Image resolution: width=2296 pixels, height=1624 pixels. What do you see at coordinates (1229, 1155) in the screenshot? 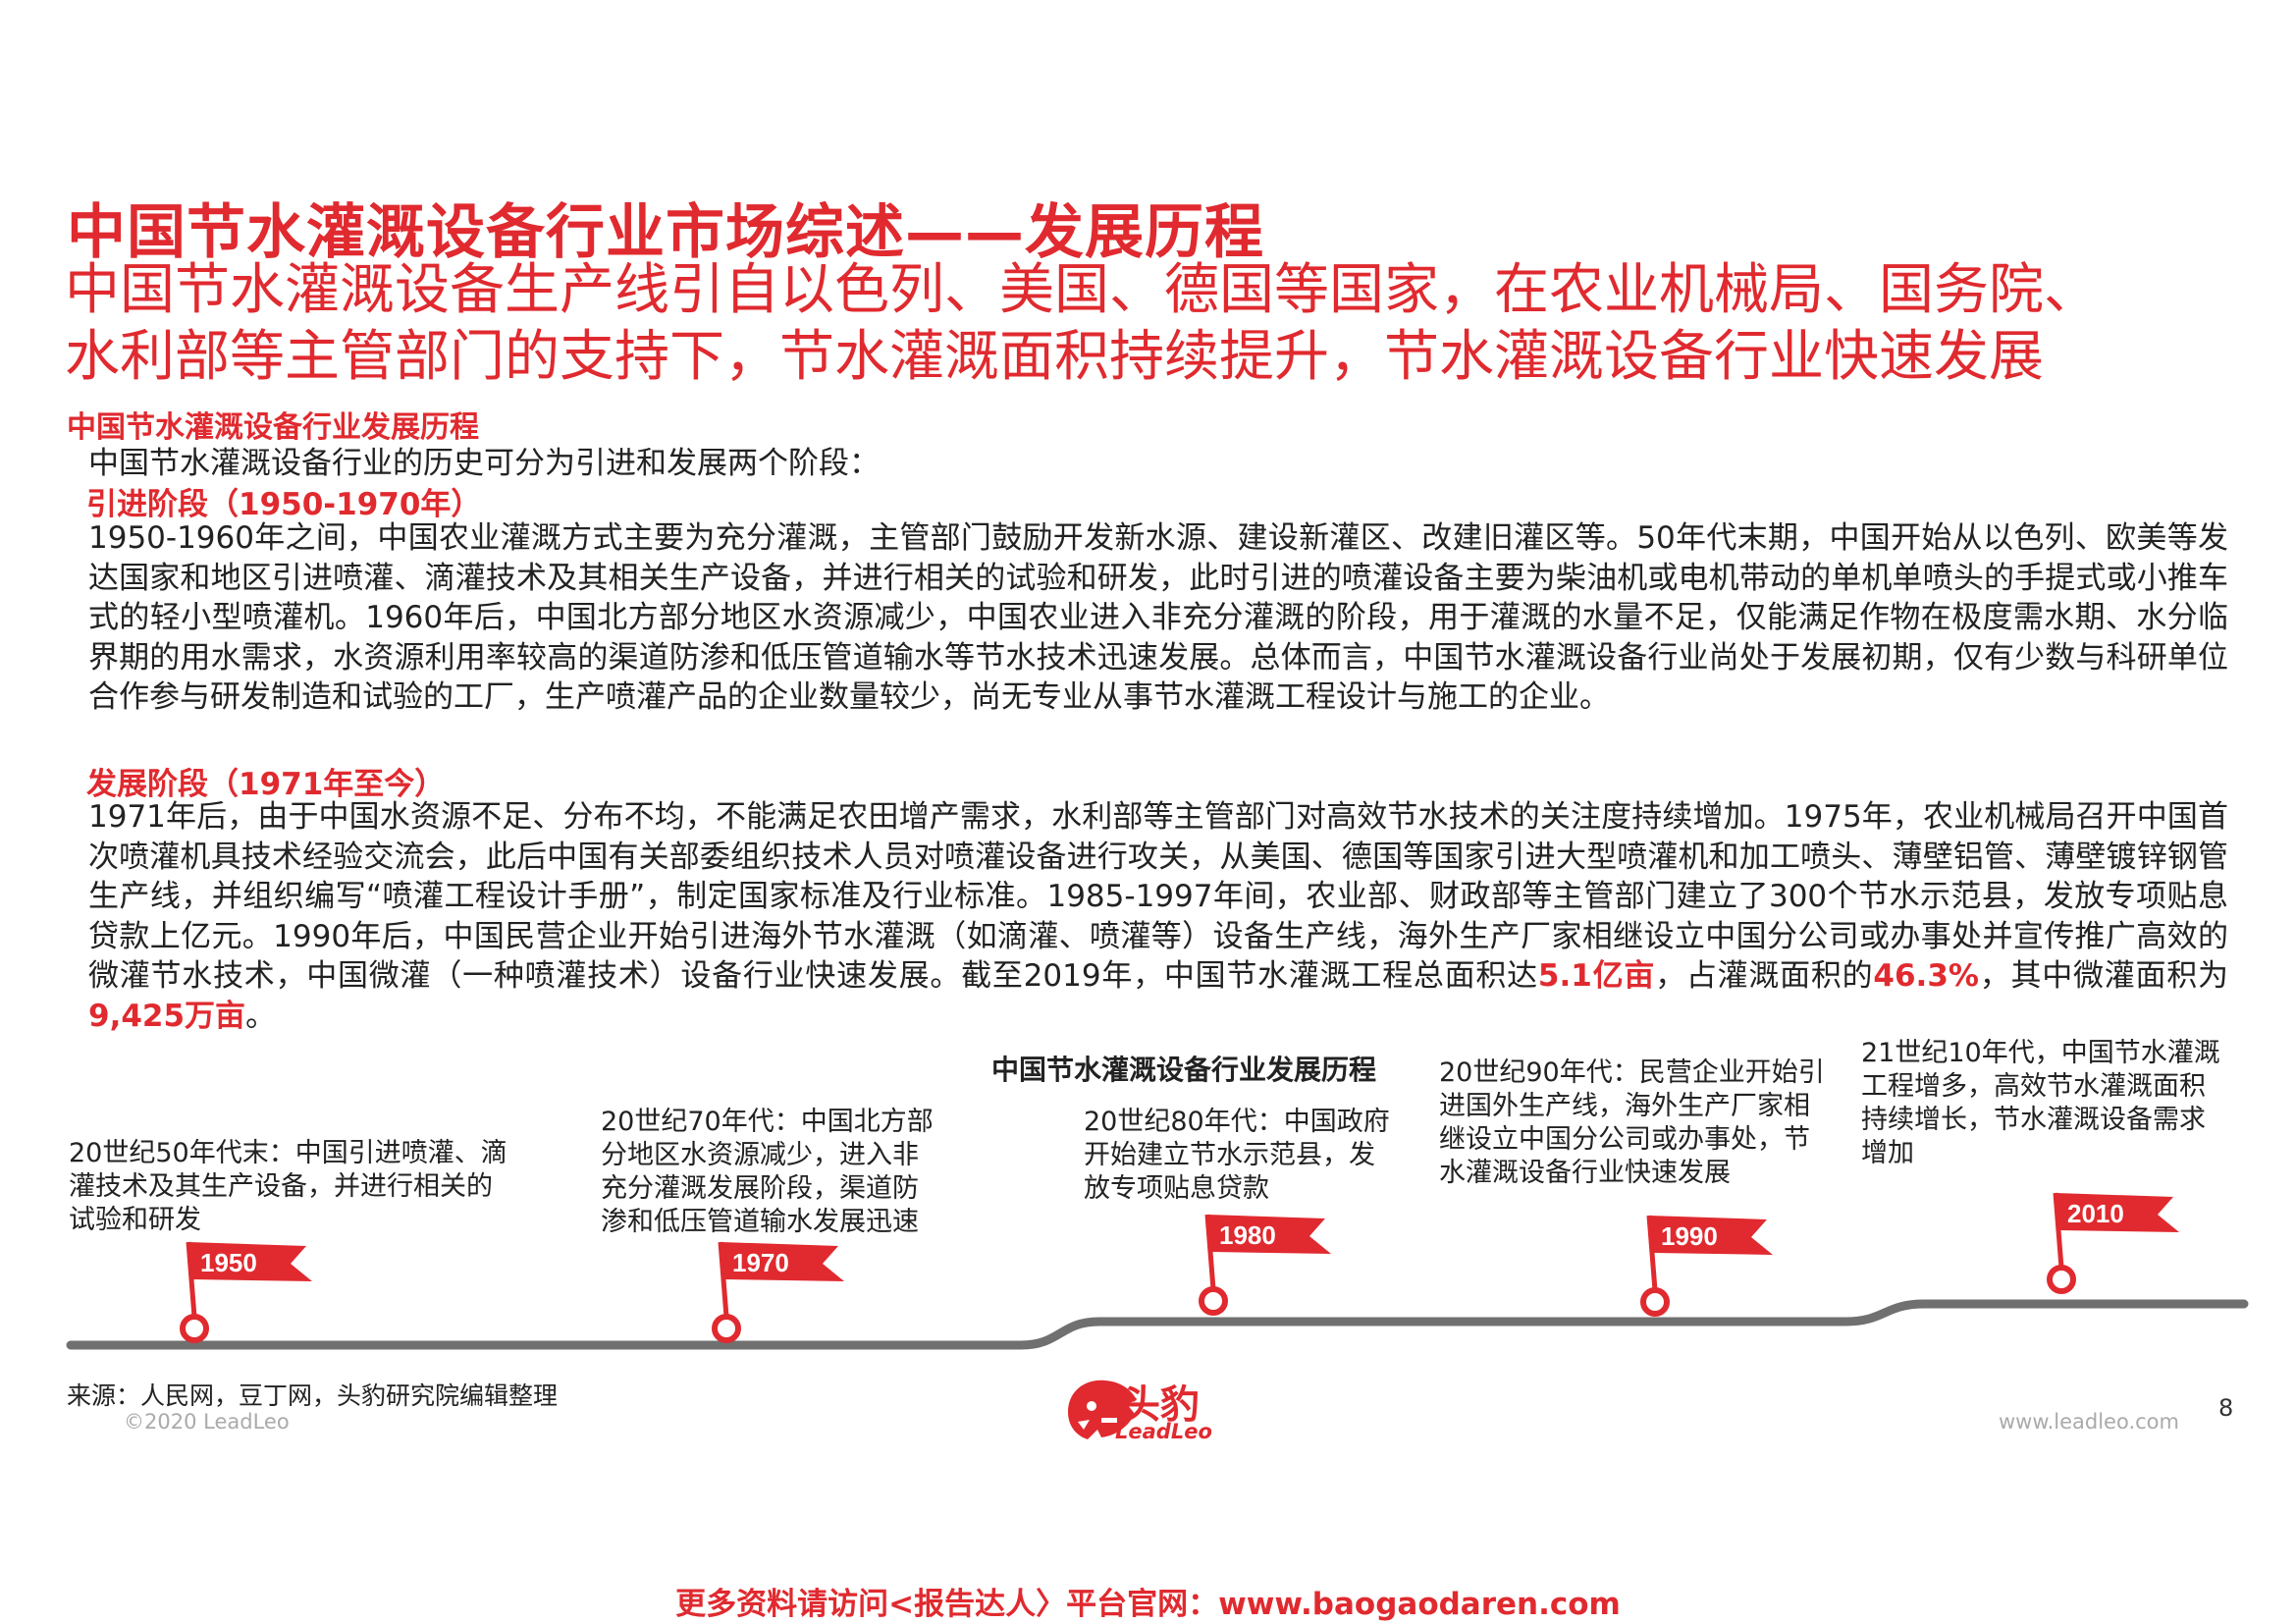
I see `event-text-line: 开始建立节水示范县，发` at bounding box center [1229, 1155].